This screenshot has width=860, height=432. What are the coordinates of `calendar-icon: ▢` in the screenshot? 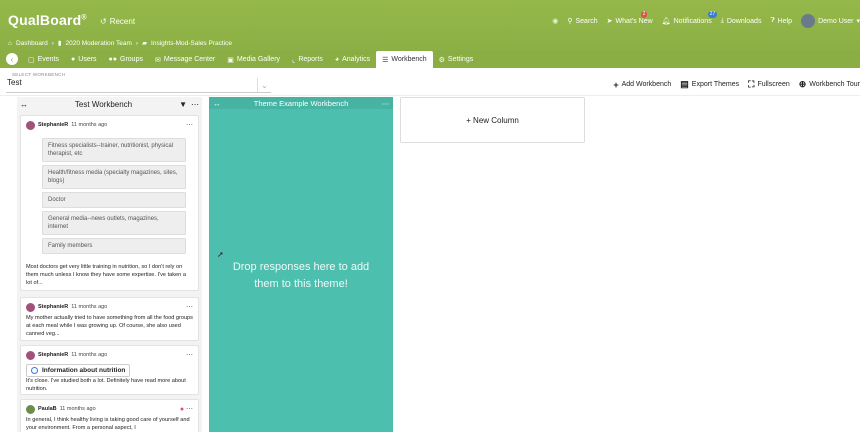 It's located at (31, 60).